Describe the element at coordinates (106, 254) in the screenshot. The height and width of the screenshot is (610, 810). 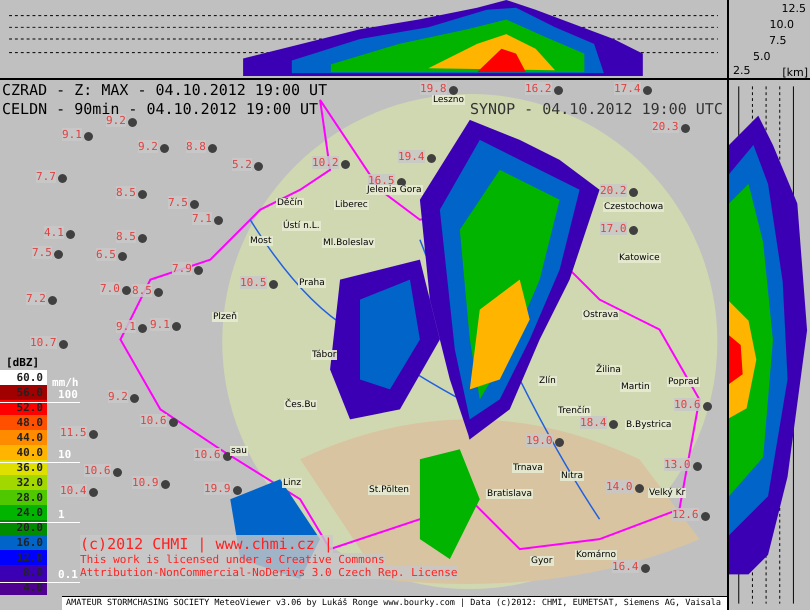
I see `station-temperature: 6.5` at that location.